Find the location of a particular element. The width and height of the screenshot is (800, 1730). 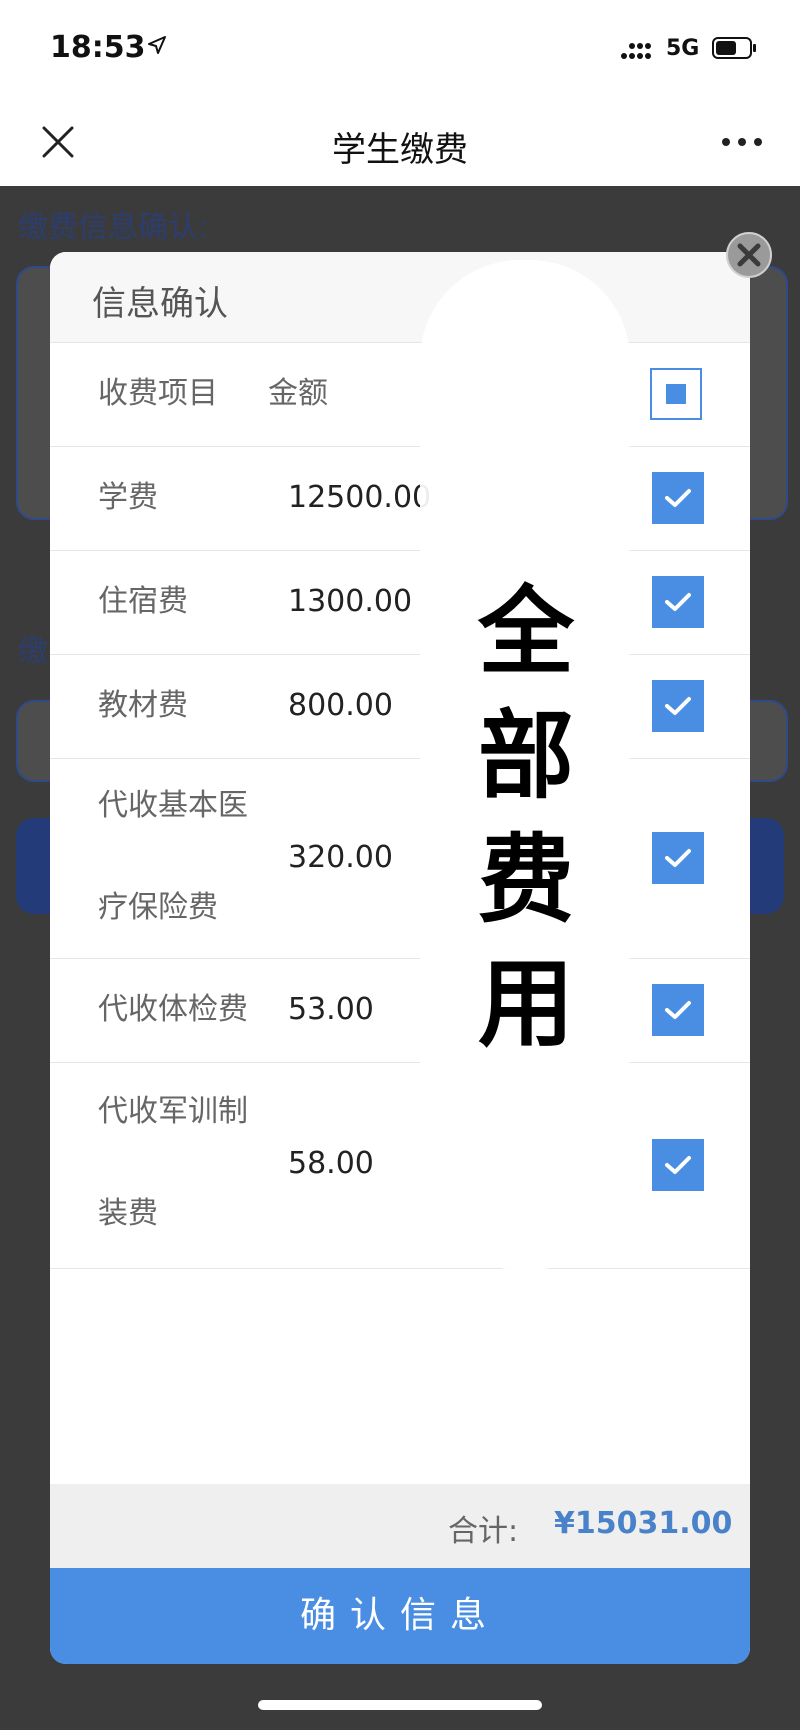

table-row: 代收军训制 装费 58.00 is located at coordinates (400, 1165).